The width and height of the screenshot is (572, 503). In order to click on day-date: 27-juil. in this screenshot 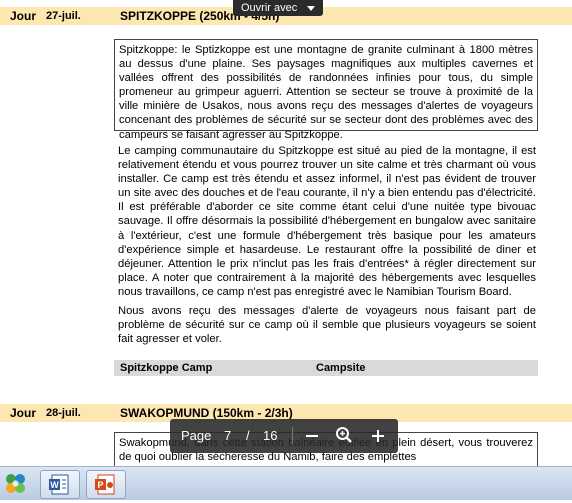, I will do `click(63, 16)`.